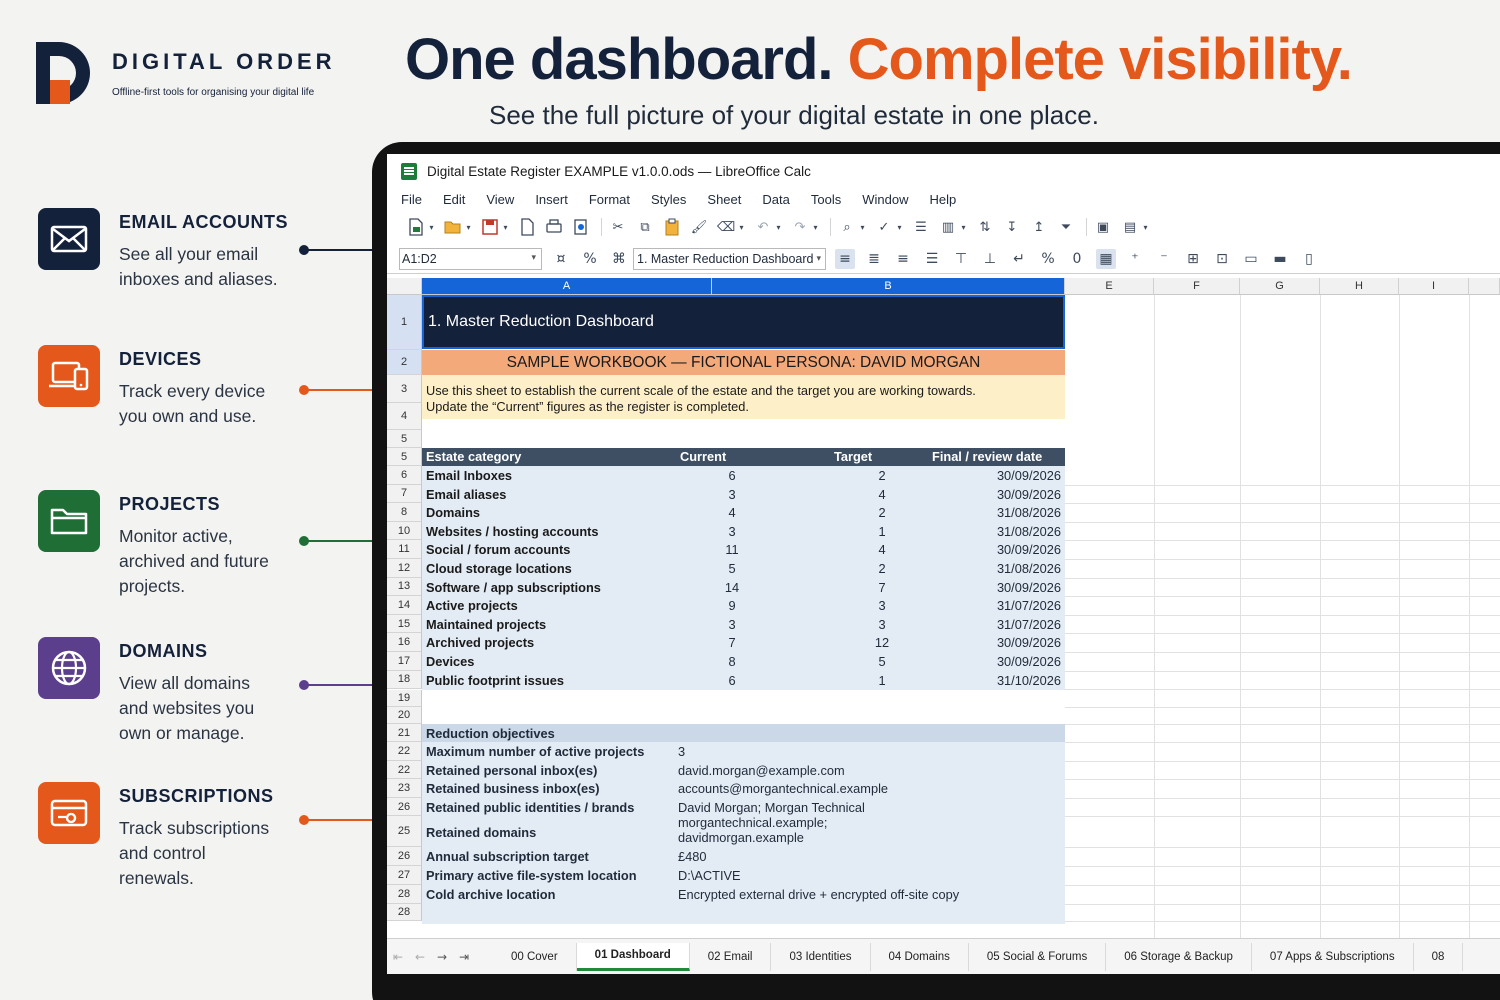 This screenshot has width=1500, height=1000. I want to click on row-header: 8, so click(404, 512).